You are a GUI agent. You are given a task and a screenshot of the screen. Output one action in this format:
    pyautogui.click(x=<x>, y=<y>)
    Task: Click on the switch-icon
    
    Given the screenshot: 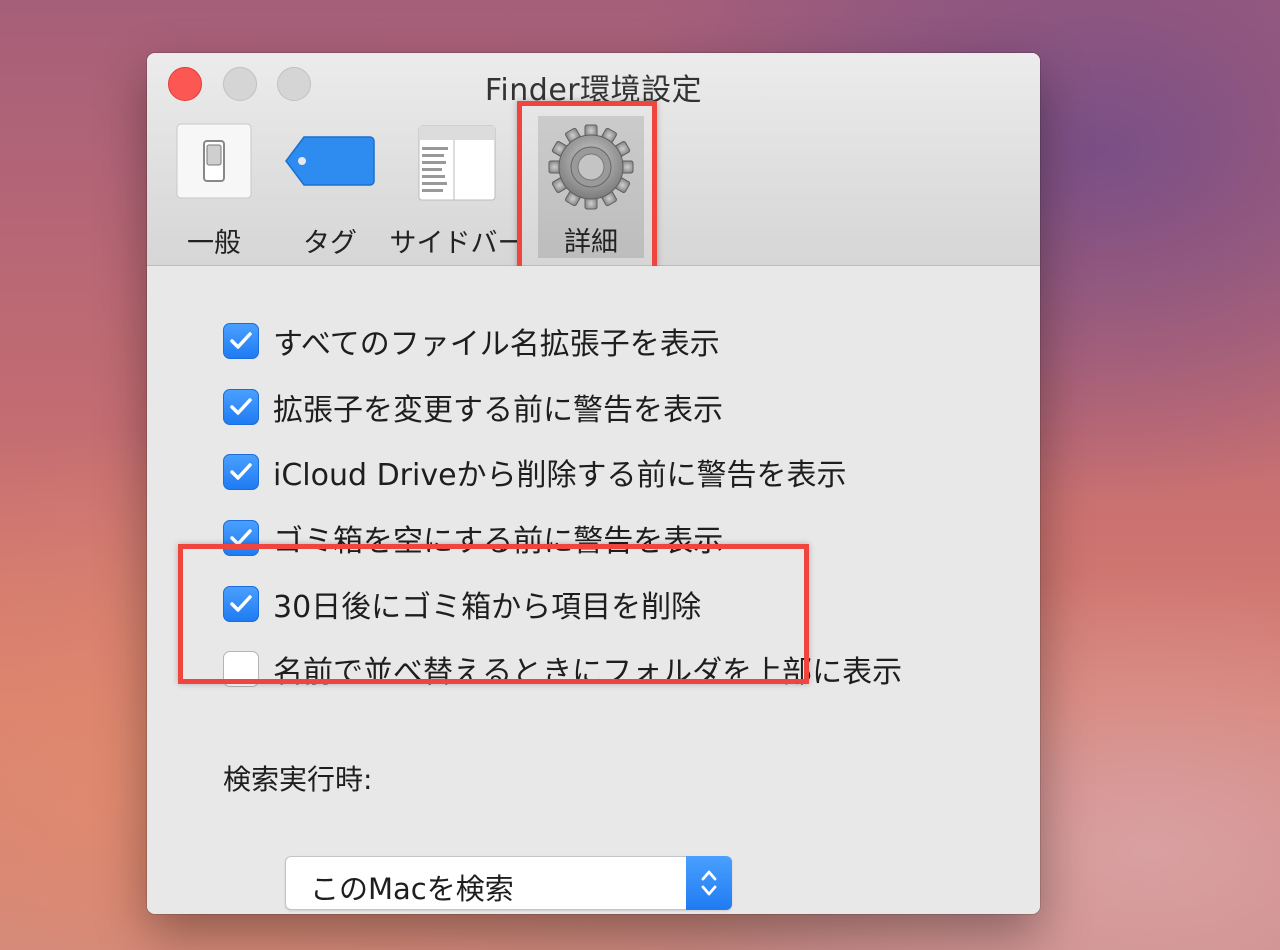 What is the action you would take?
    pyautogui.click(x=214, y=163)
    